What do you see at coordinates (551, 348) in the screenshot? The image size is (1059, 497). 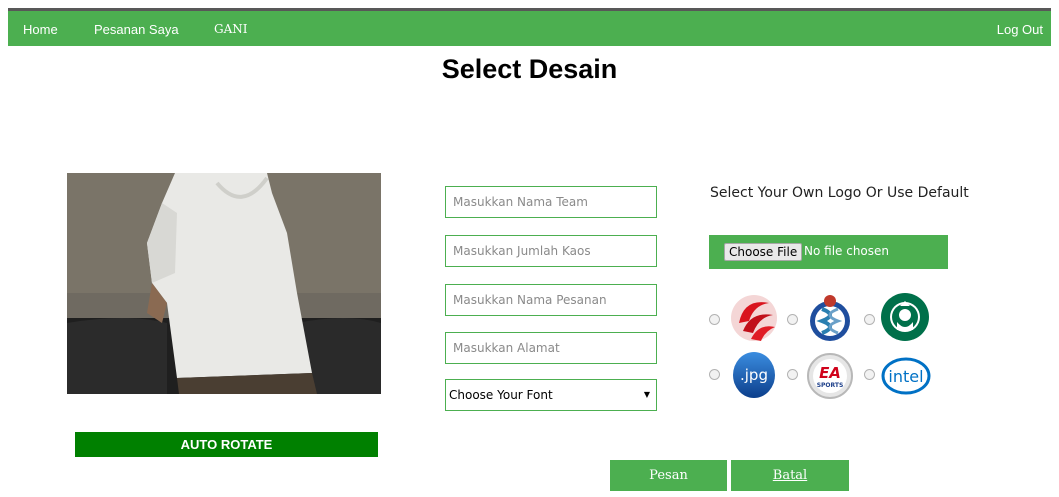 I see `address-input` at bounding box center [551, 348].